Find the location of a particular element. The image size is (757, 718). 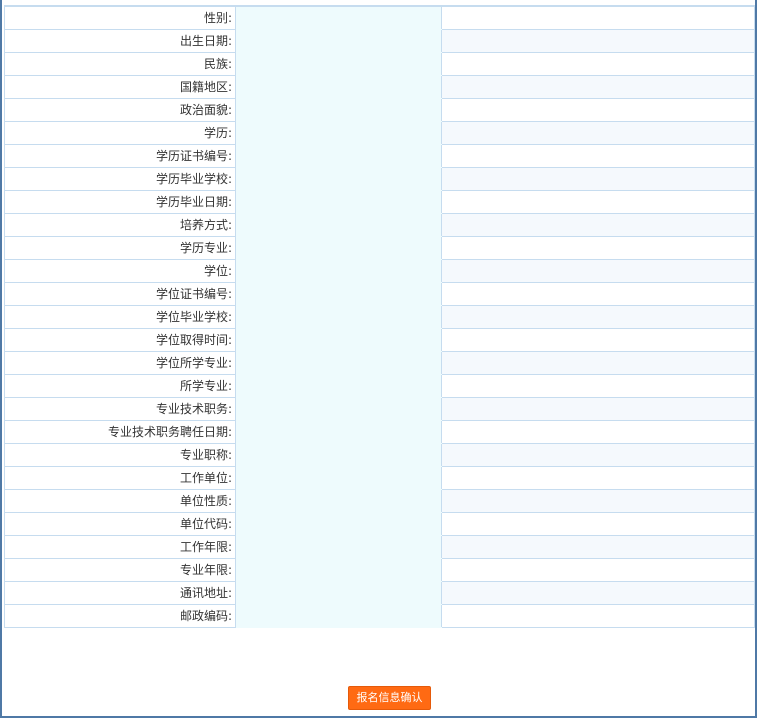

form-row: 专业年限: is located at coordinates (379, 570).